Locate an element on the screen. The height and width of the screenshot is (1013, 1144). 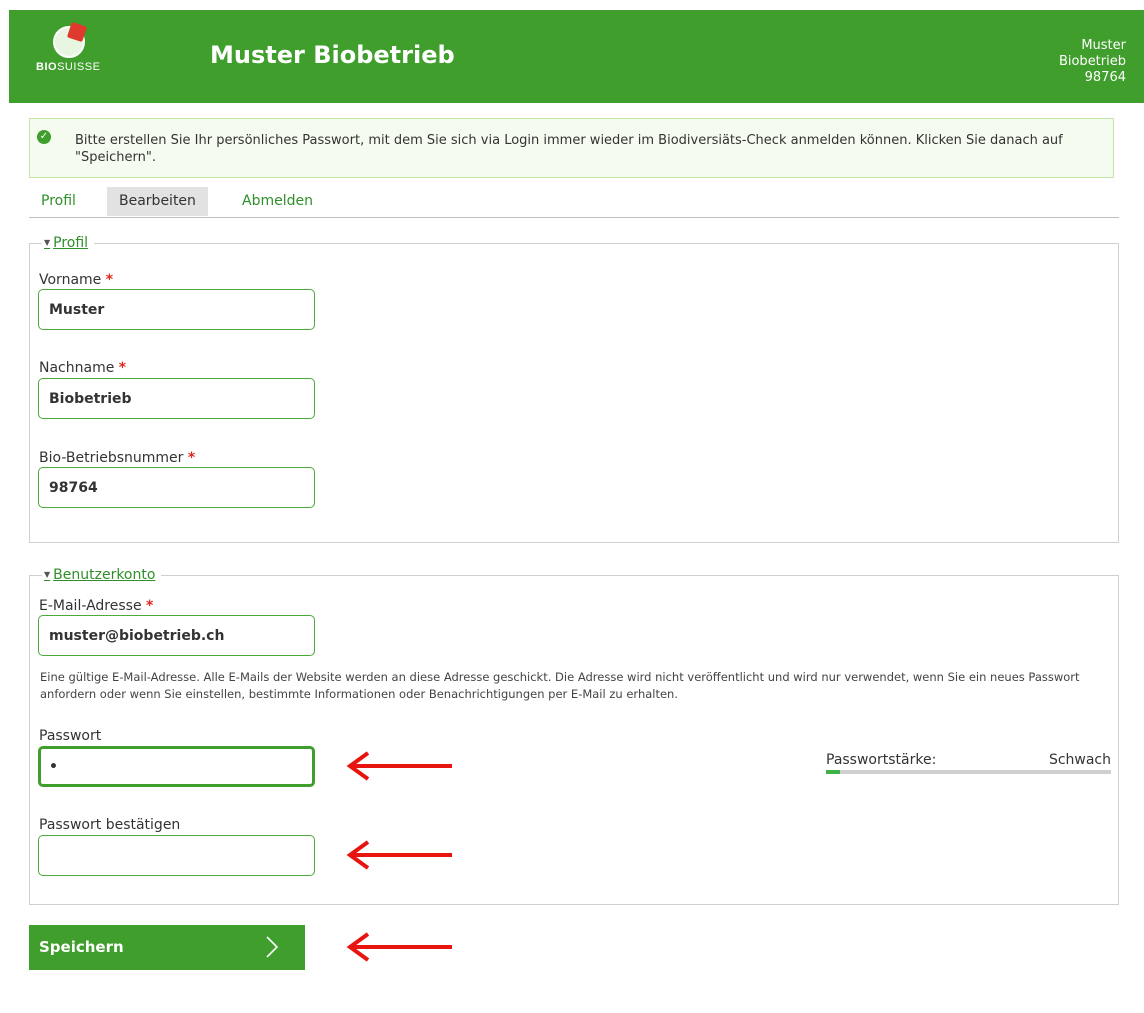
tab-bearbeiten: Bearbeiten is located at coordinates (157, 201).